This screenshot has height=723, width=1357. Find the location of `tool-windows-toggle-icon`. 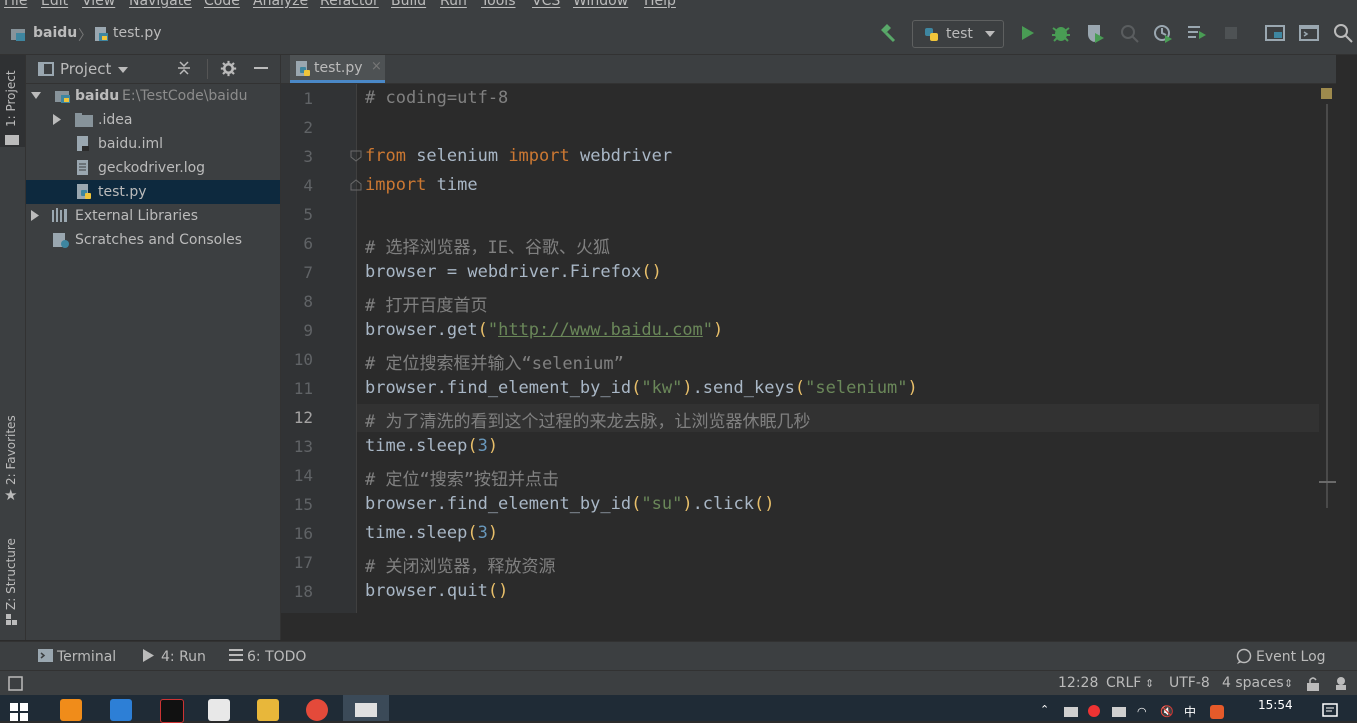

tool-windows-toggle-icon is located at coordinates (15, 683).